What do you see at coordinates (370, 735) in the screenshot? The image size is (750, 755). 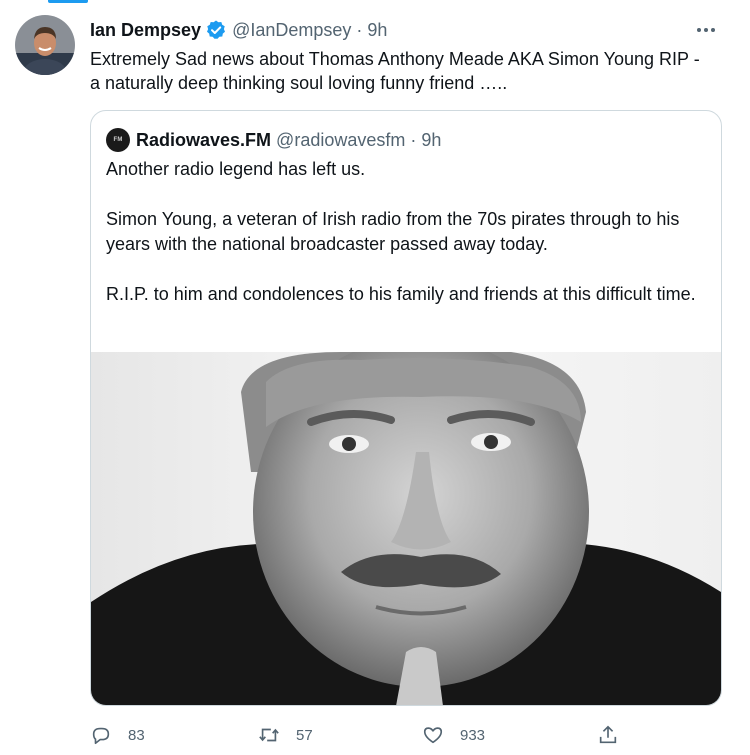 I see `tweet-actions: 83 57 933` at bounding box center [370, 735].